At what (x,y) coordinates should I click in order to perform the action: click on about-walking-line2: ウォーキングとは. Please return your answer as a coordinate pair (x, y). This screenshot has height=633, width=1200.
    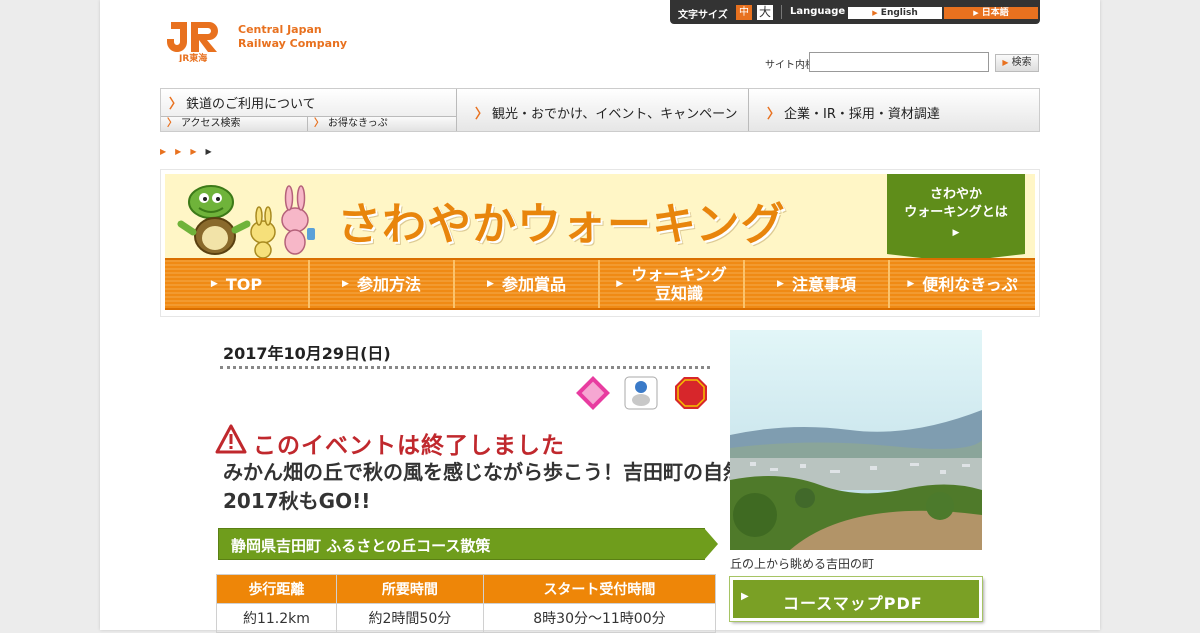
    Looking at the image, I should click on (956, 212).